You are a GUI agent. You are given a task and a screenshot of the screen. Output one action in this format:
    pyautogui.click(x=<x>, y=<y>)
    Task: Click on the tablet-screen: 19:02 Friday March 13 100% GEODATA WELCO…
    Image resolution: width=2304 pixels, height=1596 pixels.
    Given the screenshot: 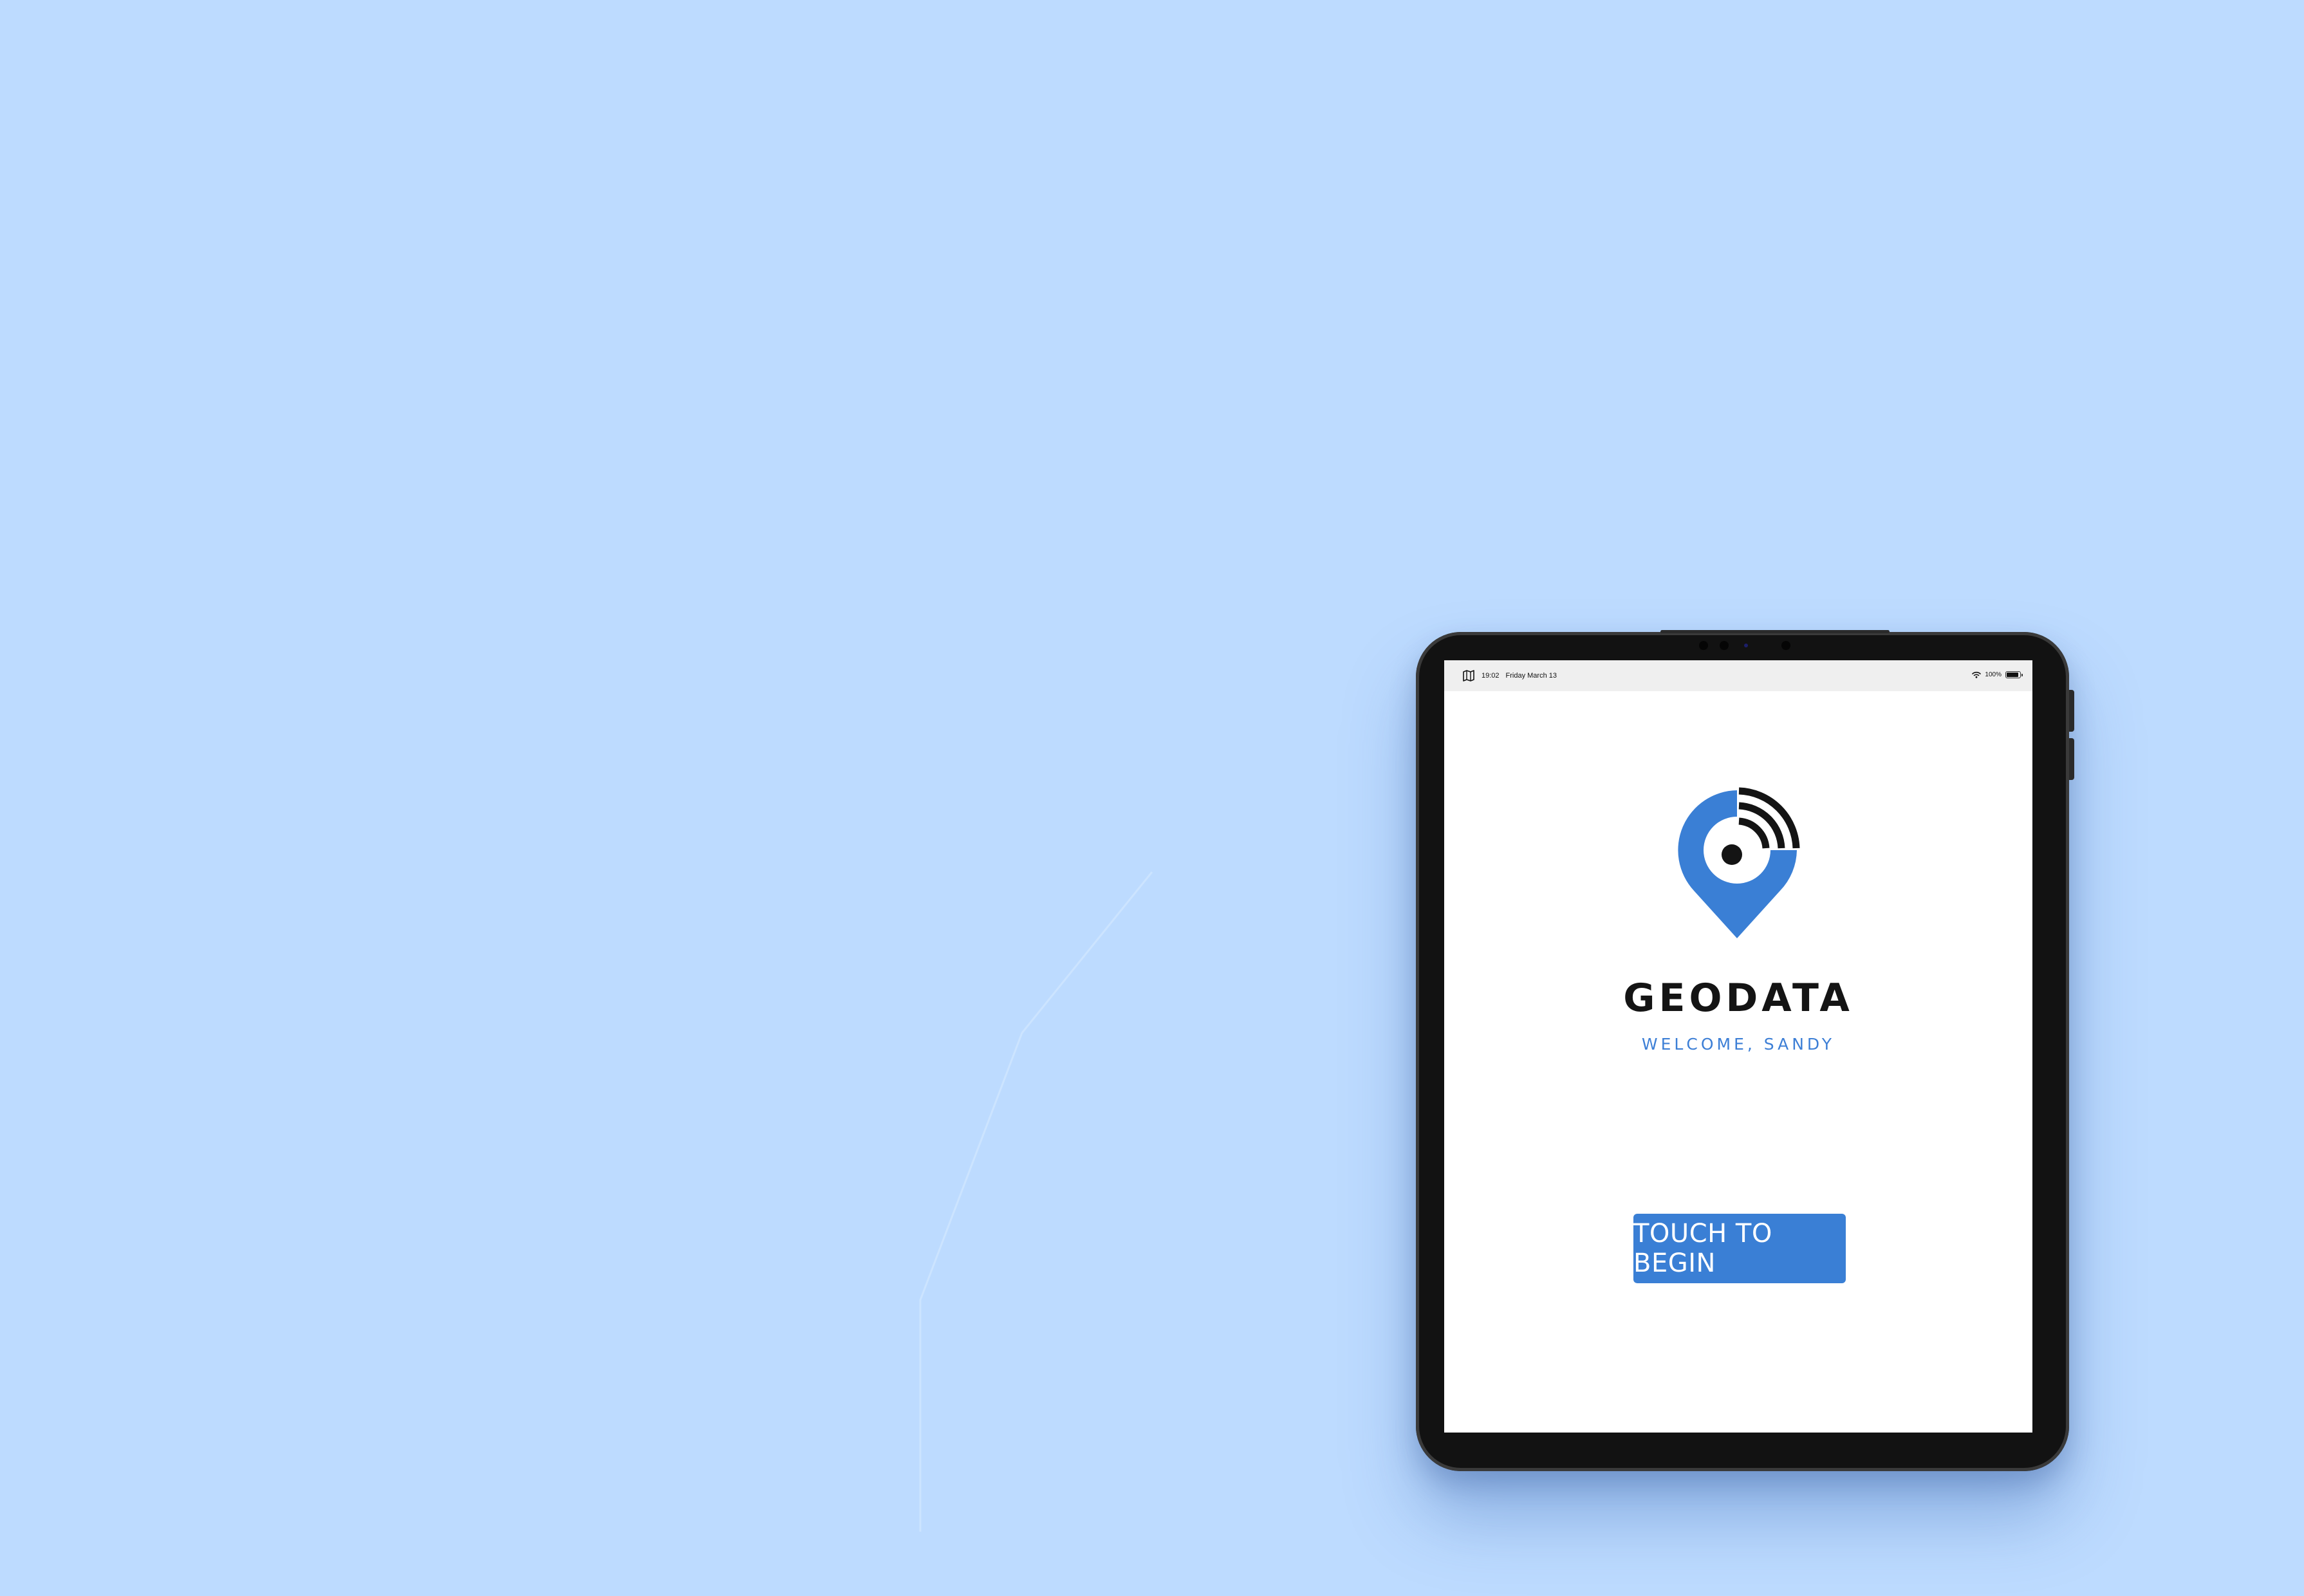 What is the action you would take?
    pyautogui.click(x=1738, y=1046)
    